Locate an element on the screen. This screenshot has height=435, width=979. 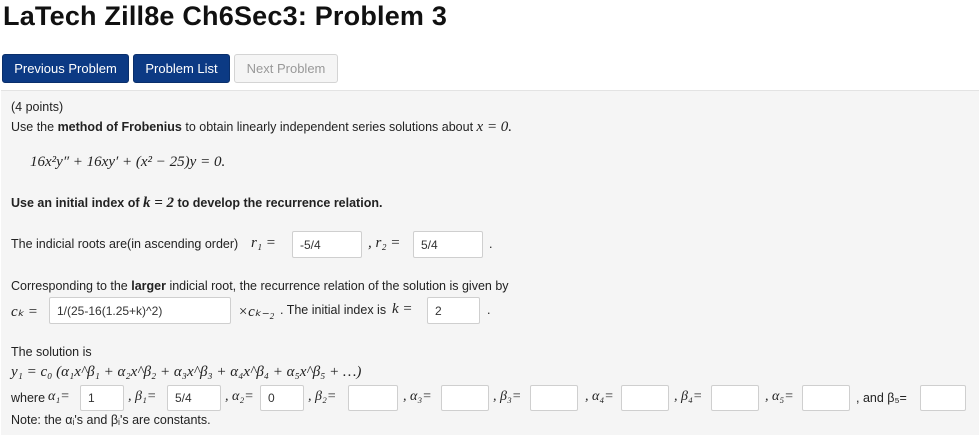
beta3-label: , β₃= is located at coordinates (507, 396).